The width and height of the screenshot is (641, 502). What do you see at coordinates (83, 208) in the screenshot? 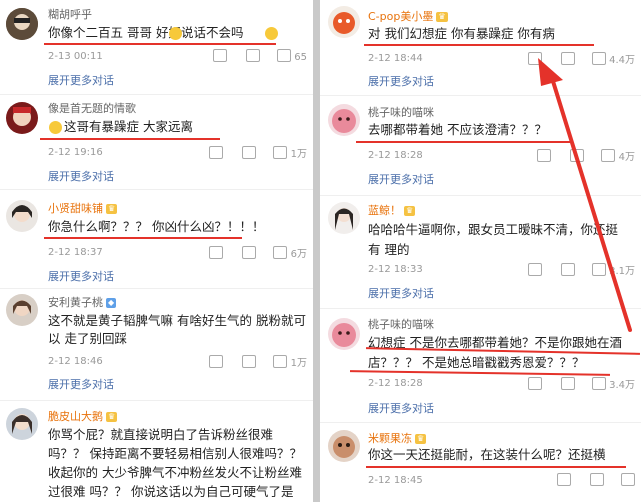
I see `username: 小贤甜味铺 ♛` at bounding box center [83, 208].